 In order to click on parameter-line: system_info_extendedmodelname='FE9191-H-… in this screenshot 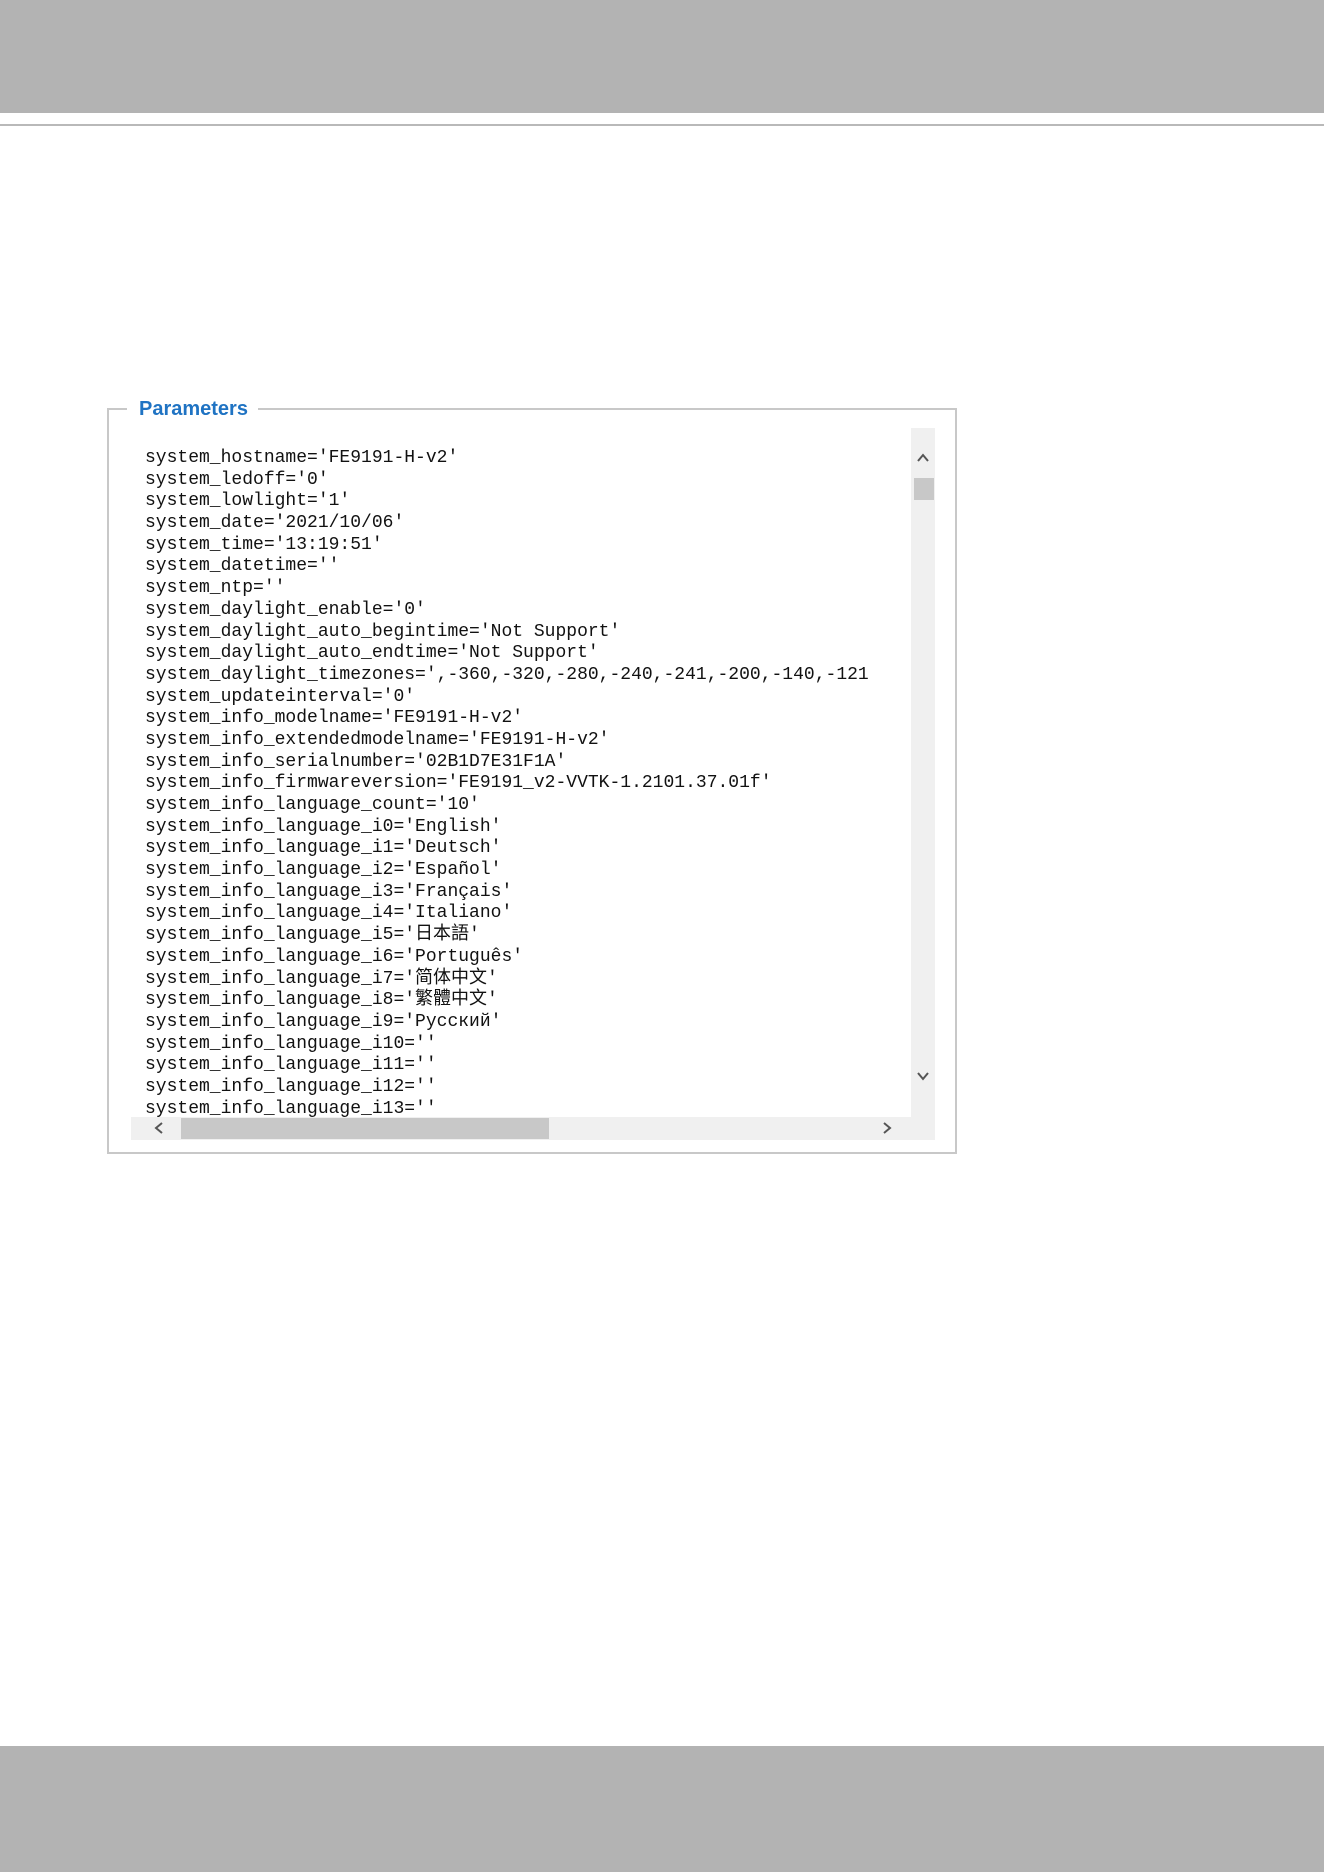, I will do `click(377, 739)`.